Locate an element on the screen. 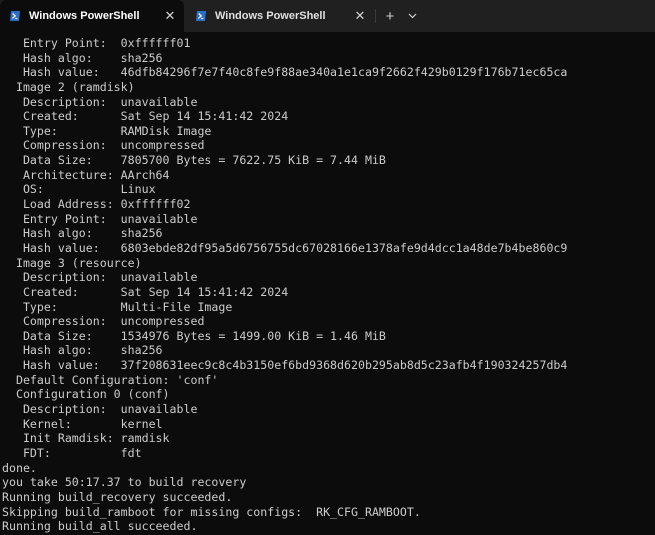 Image resolution: width=655 pixels, height=535 pixels. terminal-line: Default Configuration: 'conf' is located at coordinates (110, 379).